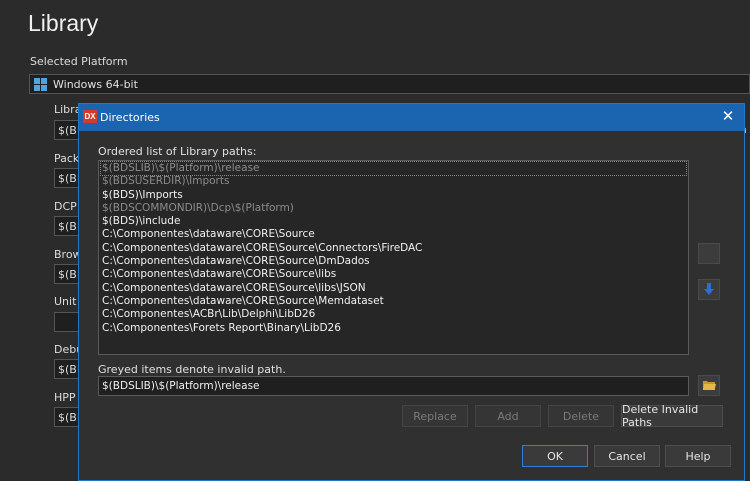  I want to click on move-up-button, so click(709, 253).